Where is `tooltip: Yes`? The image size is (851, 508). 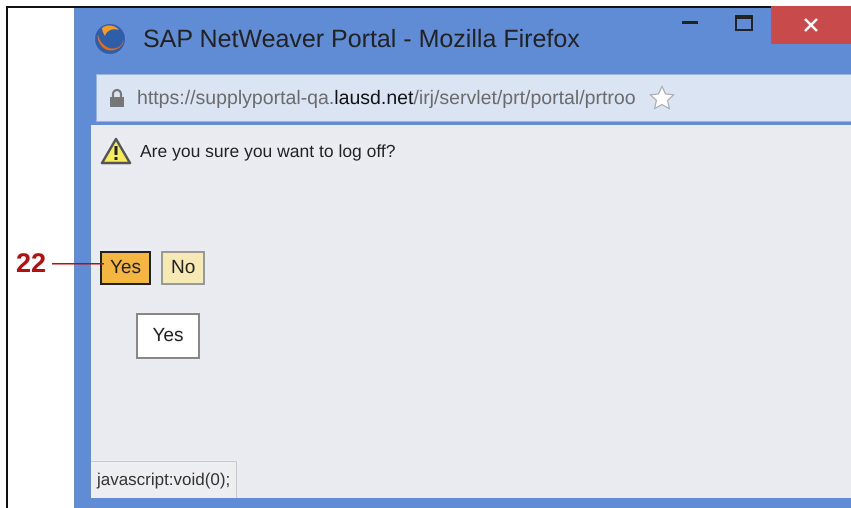 tooltip: Yes is located at coordinates (168, 336).